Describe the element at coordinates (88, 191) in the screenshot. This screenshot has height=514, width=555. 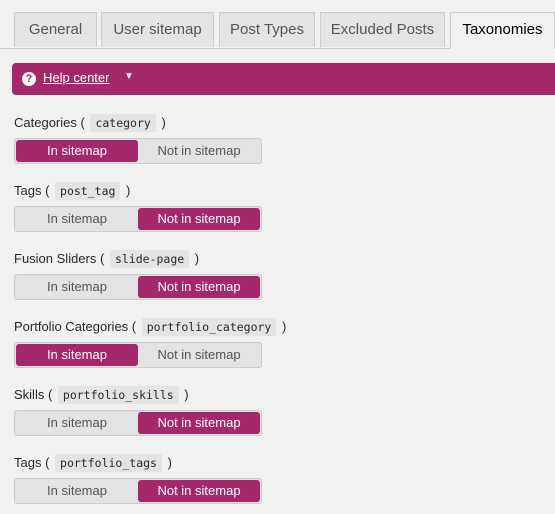
I see `taxonomy-slug: post_tag` at that location.